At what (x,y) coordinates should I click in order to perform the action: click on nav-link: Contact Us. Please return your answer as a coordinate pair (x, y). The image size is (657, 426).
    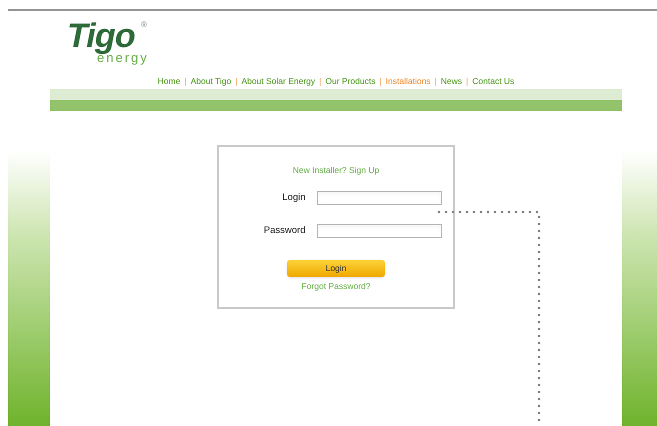
    Looking at the image, I should click on (493, 81).